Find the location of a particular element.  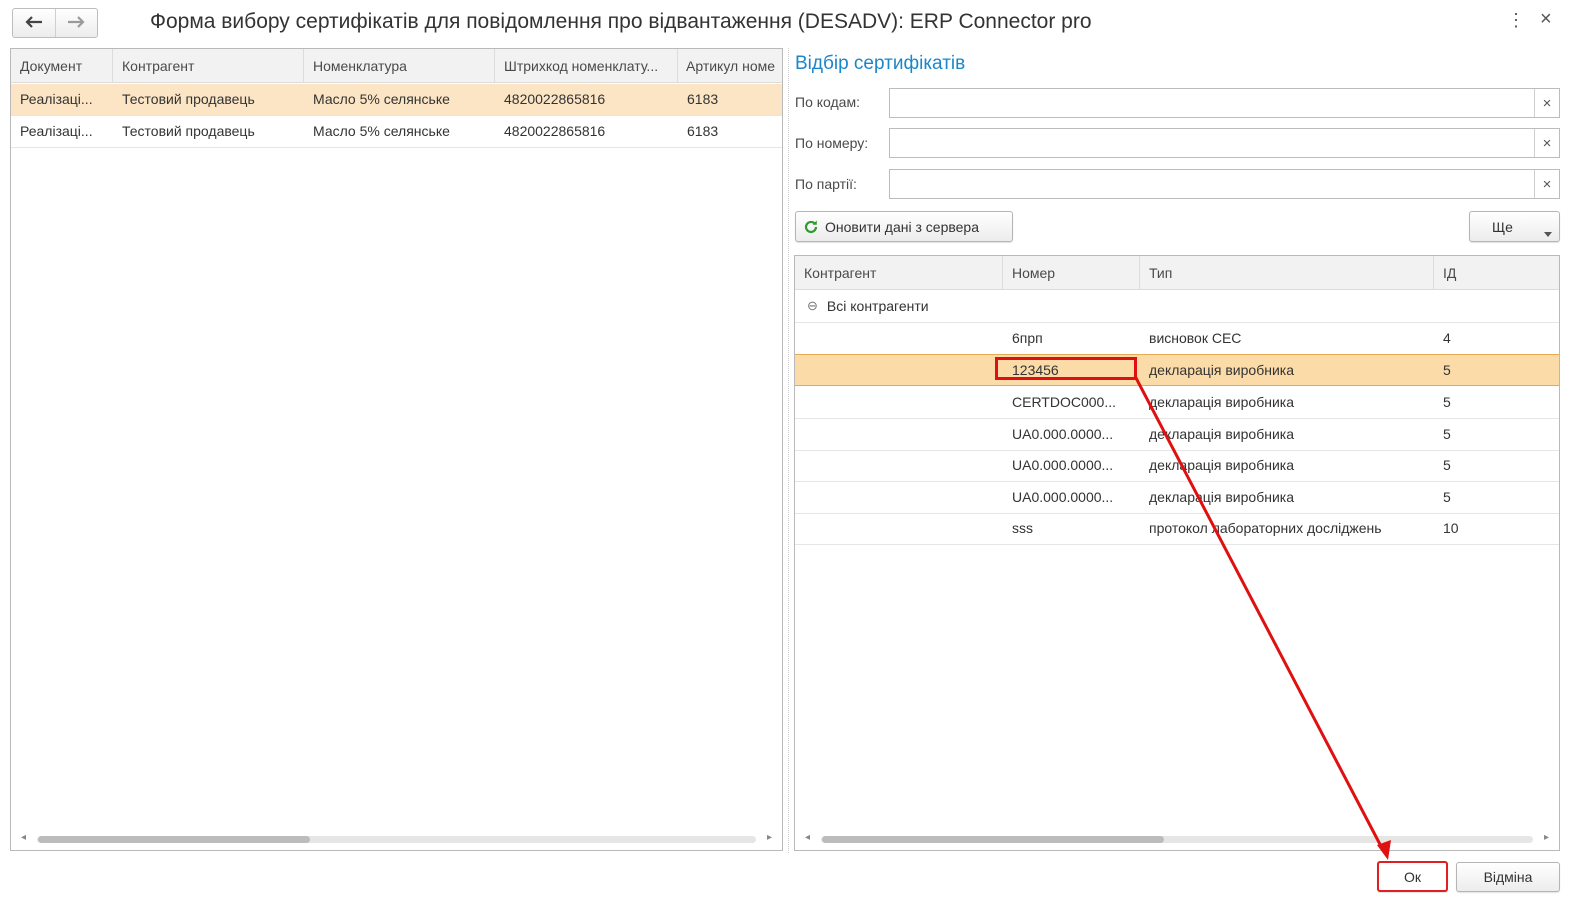

arrow-right-icon is located at coordinates (76, 23).